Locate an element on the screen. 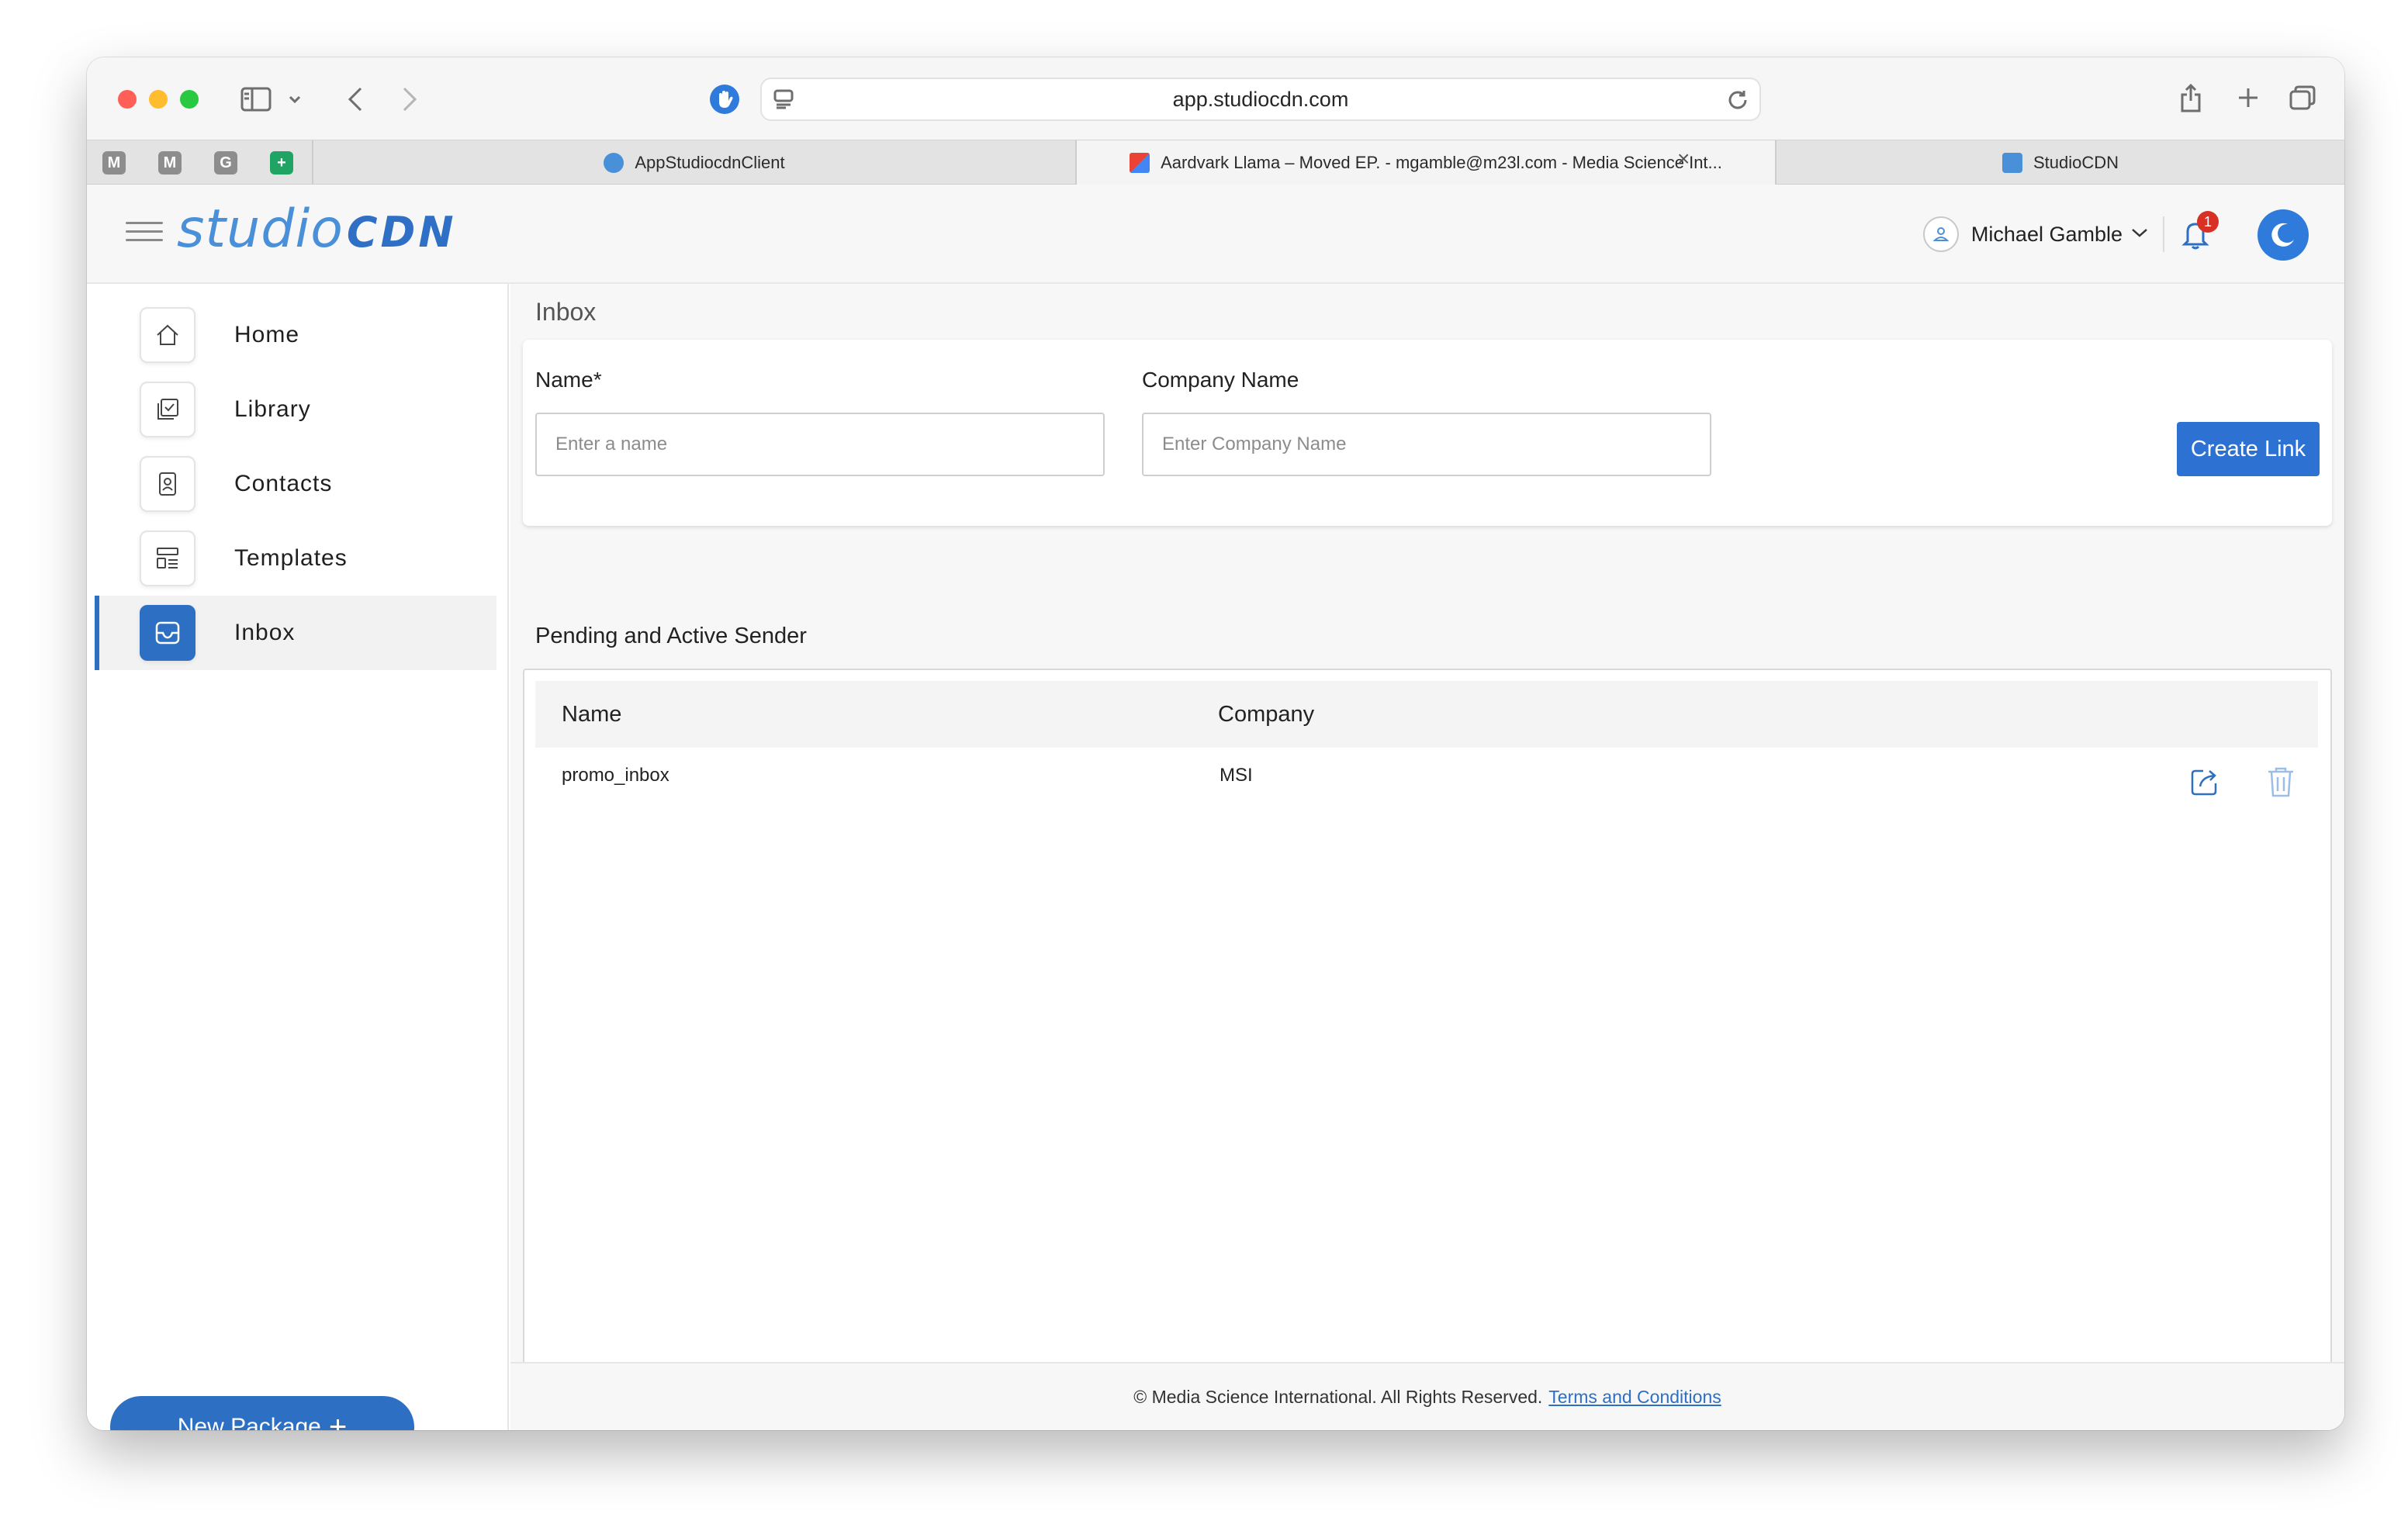  name-field-label: Name* is located at coordinates (568, 380).